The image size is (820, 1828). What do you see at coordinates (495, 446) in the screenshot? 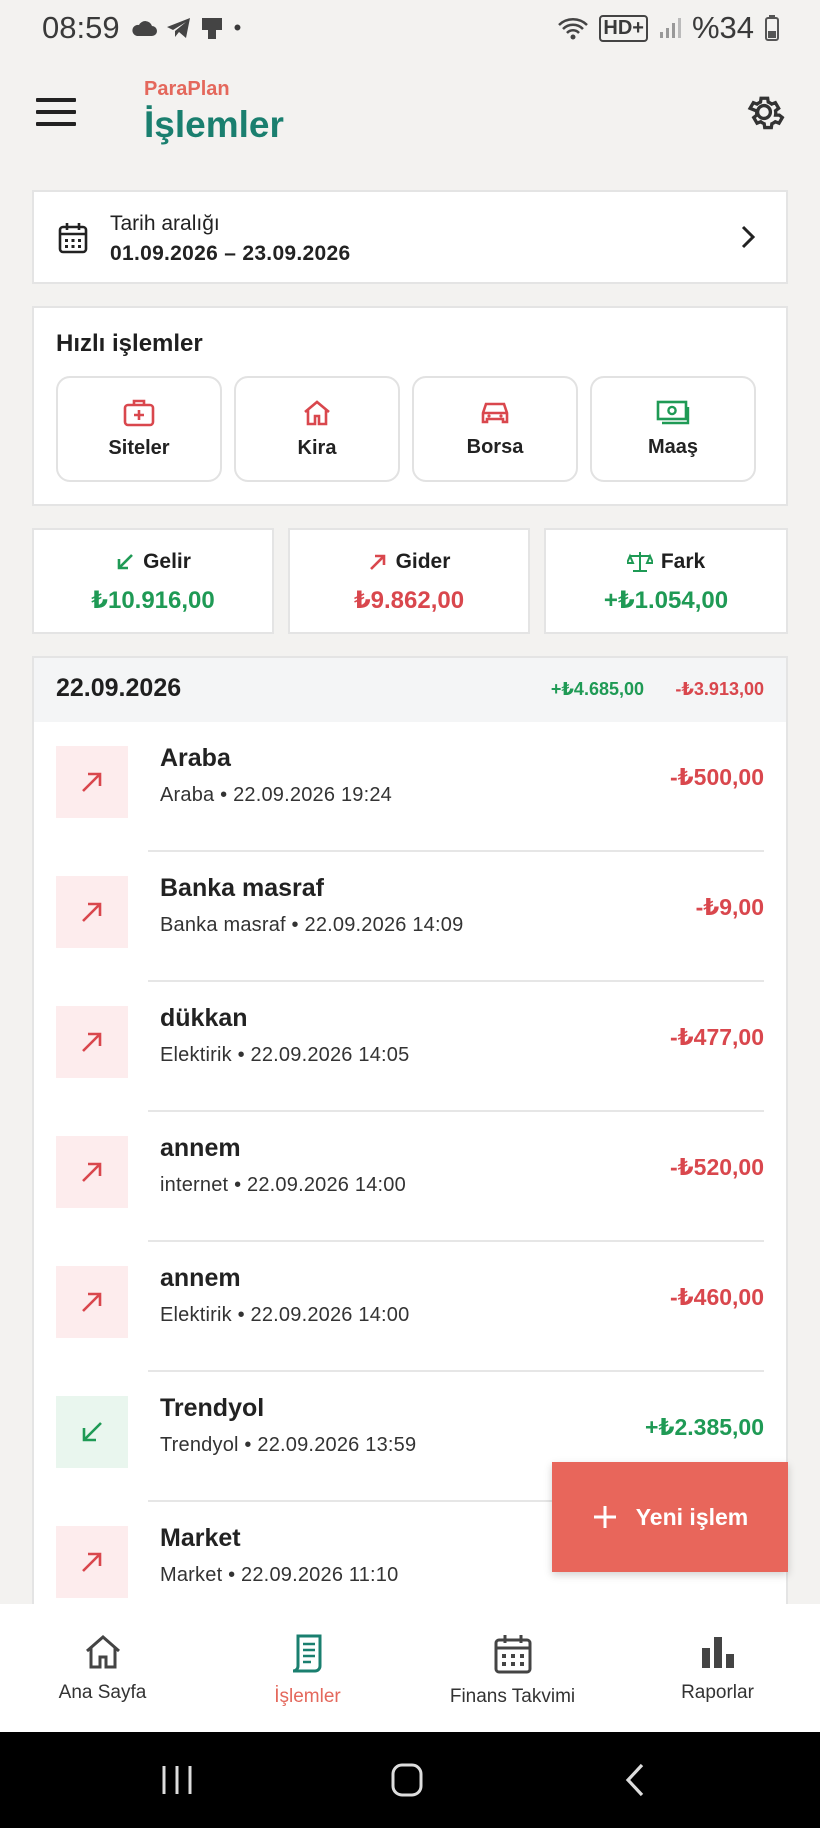
I see `quick-action-label: Borsa` at bounding box center [495, 446].